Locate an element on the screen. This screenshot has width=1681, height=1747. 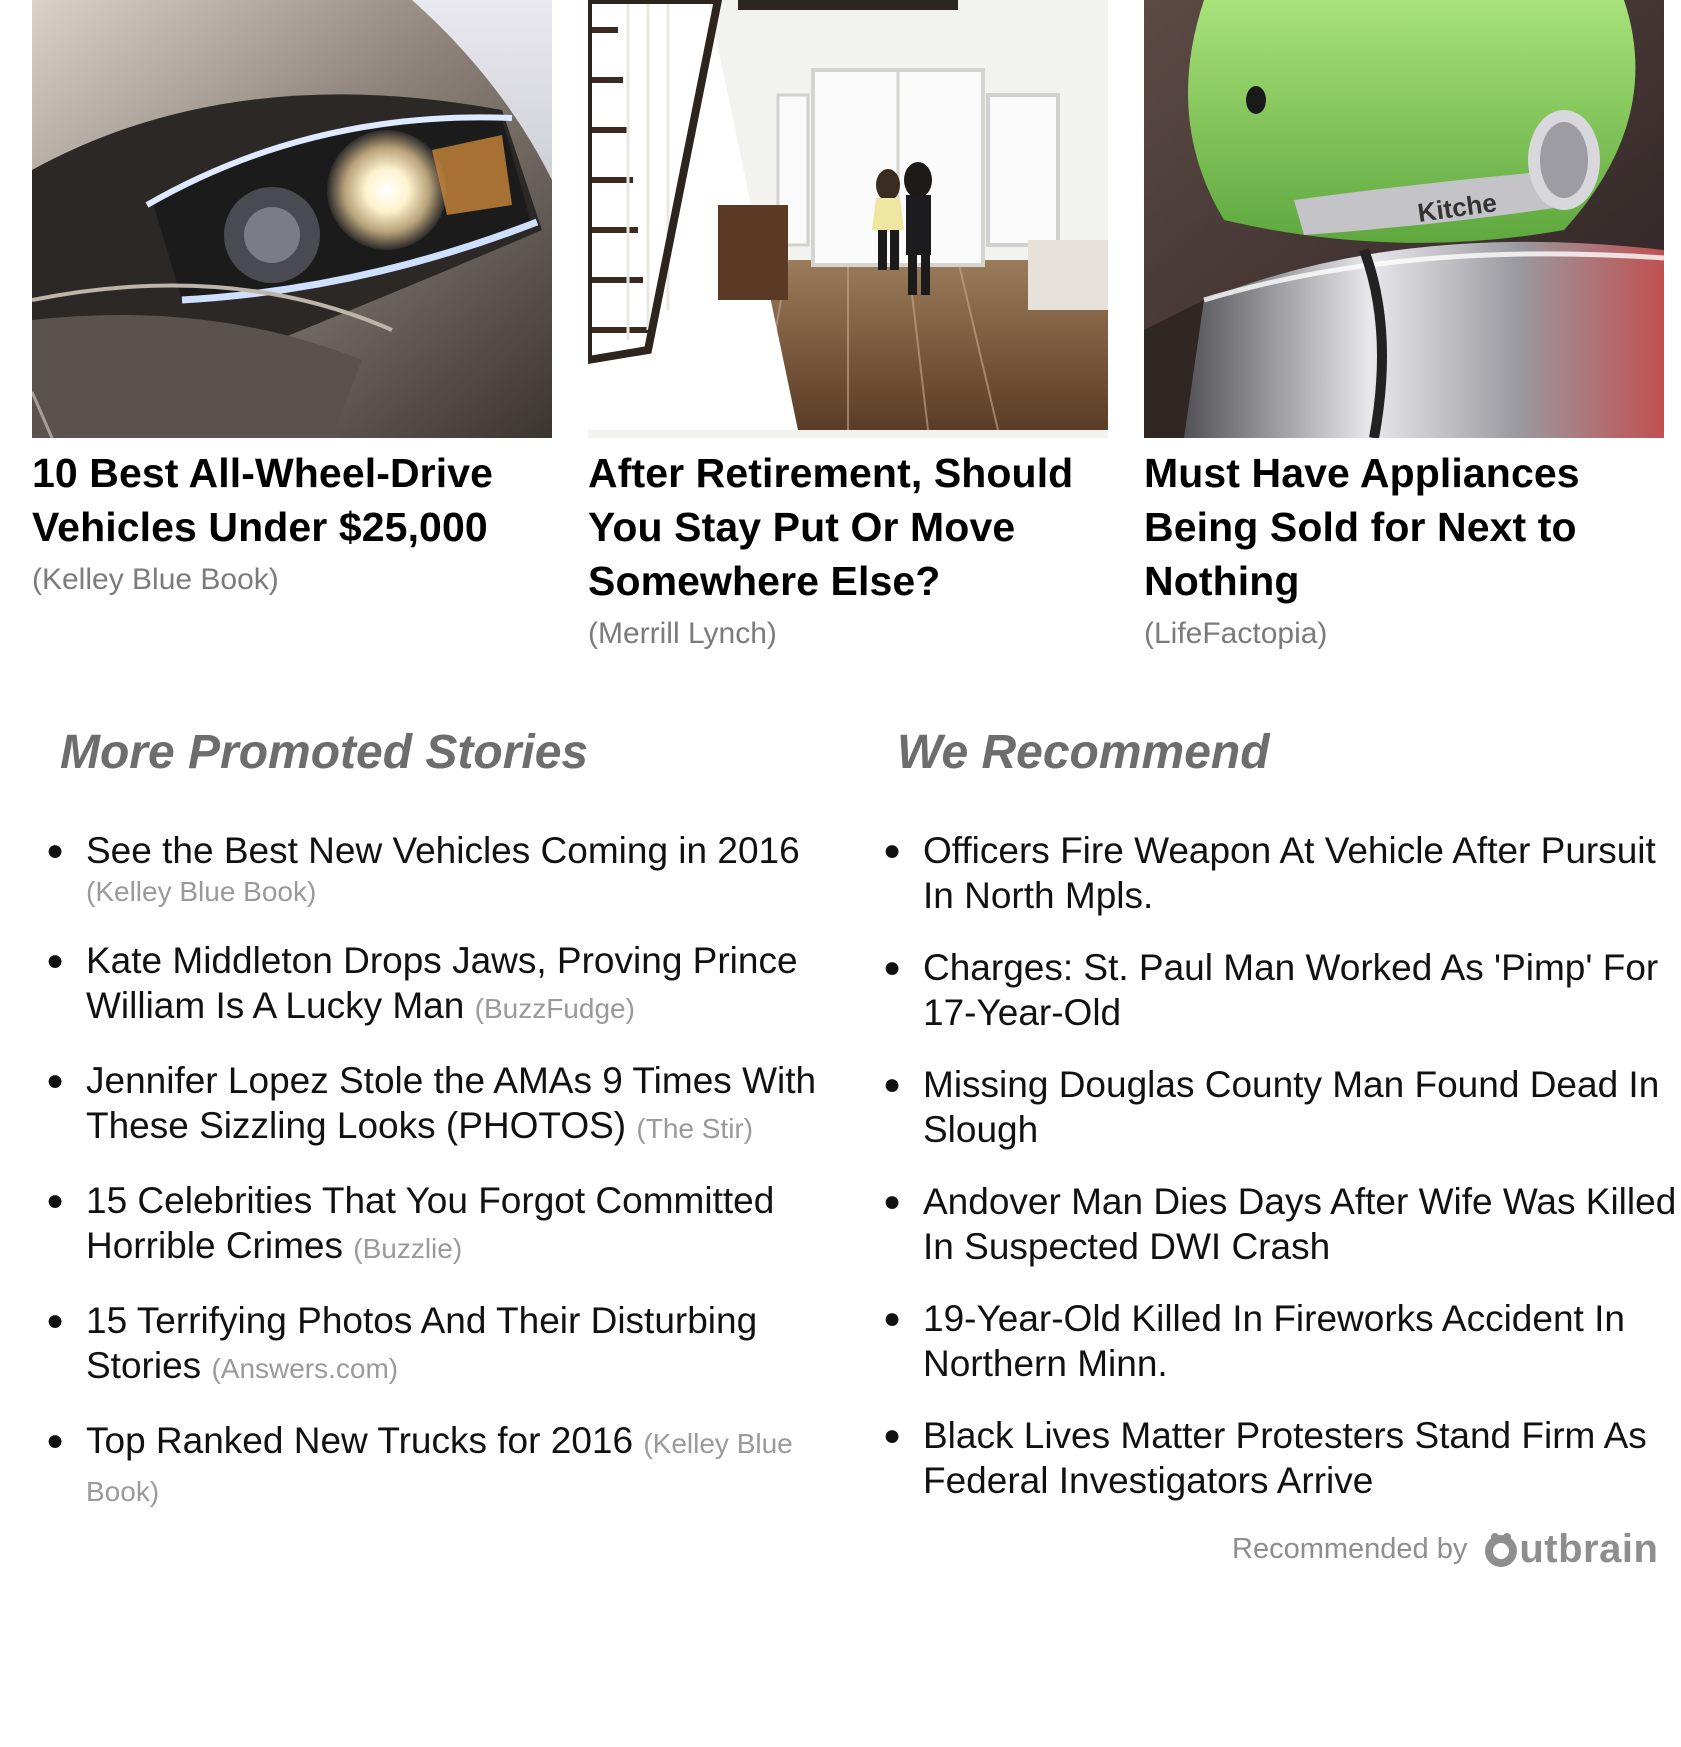
couple-in-house-photo is located at coordinates (848, 219).